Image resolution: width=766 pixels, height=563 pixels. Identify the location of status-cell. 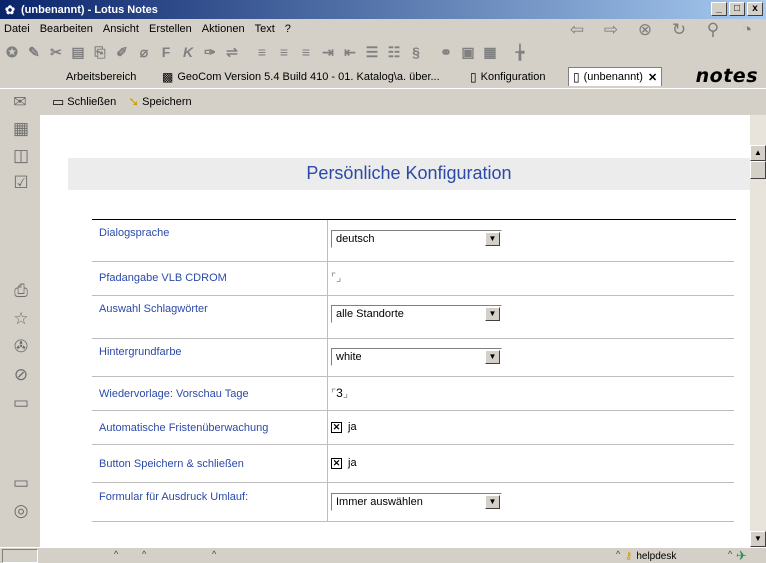
(20, 556).